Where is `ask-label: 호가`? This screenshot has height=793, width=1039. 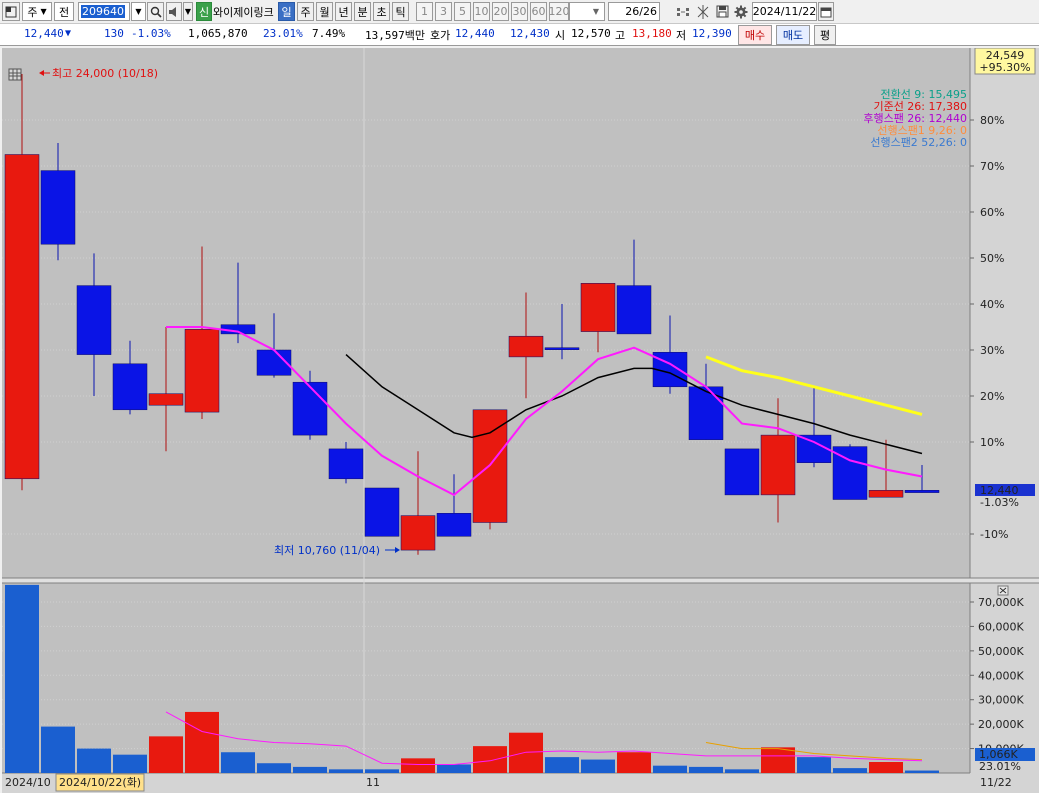 ask-label: 호가 is located at coordinates (440, 35).